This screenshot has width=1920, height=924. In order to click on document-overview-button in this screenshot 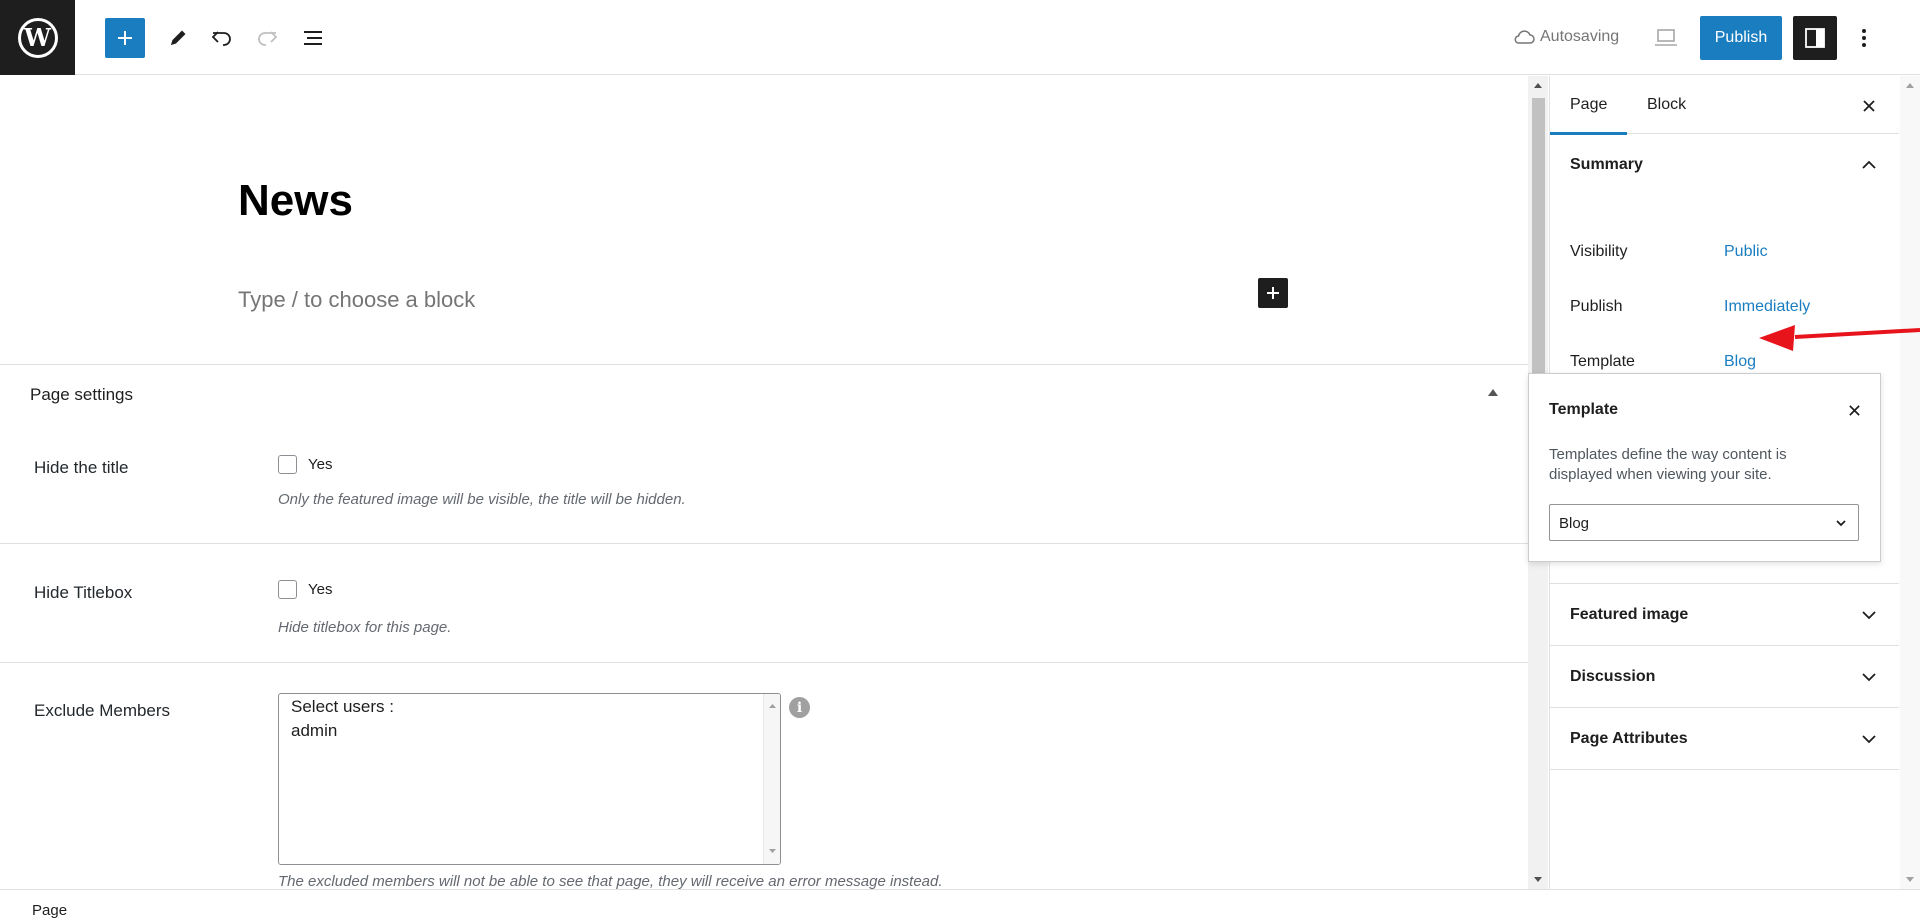, I will do `click(313, 38)`.